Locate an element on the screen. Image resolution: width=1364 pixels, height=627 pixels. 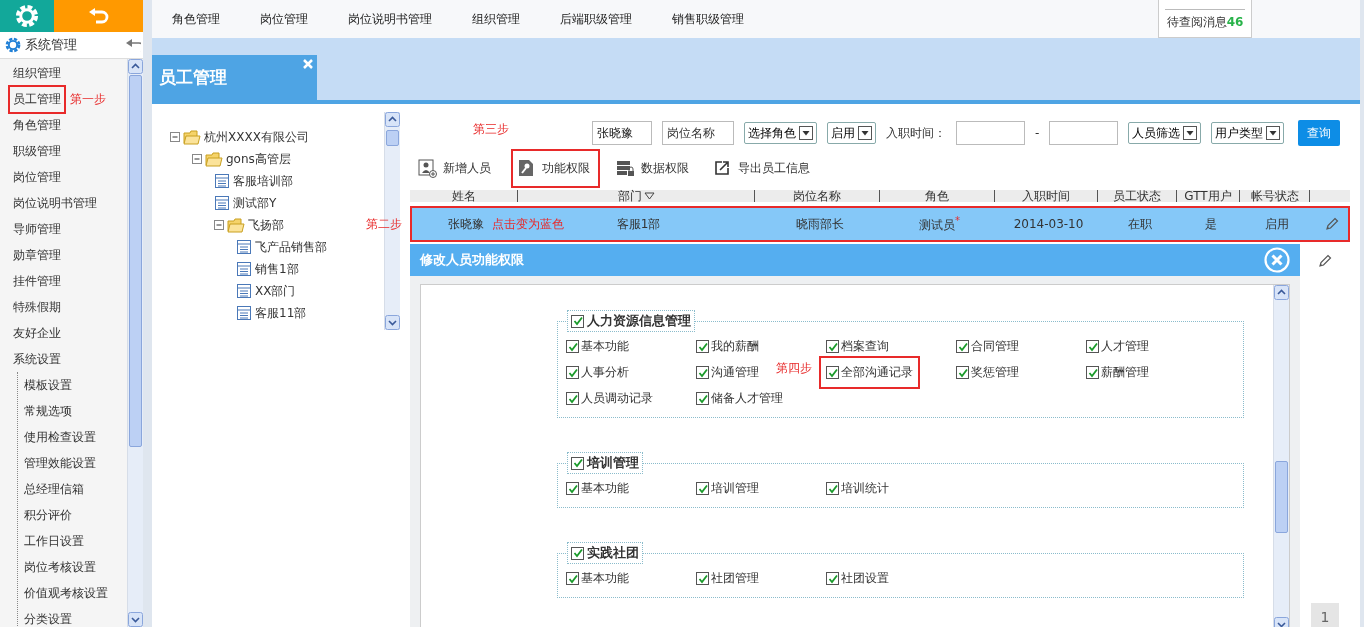
sort-icon is located at coordinates (649, 196).